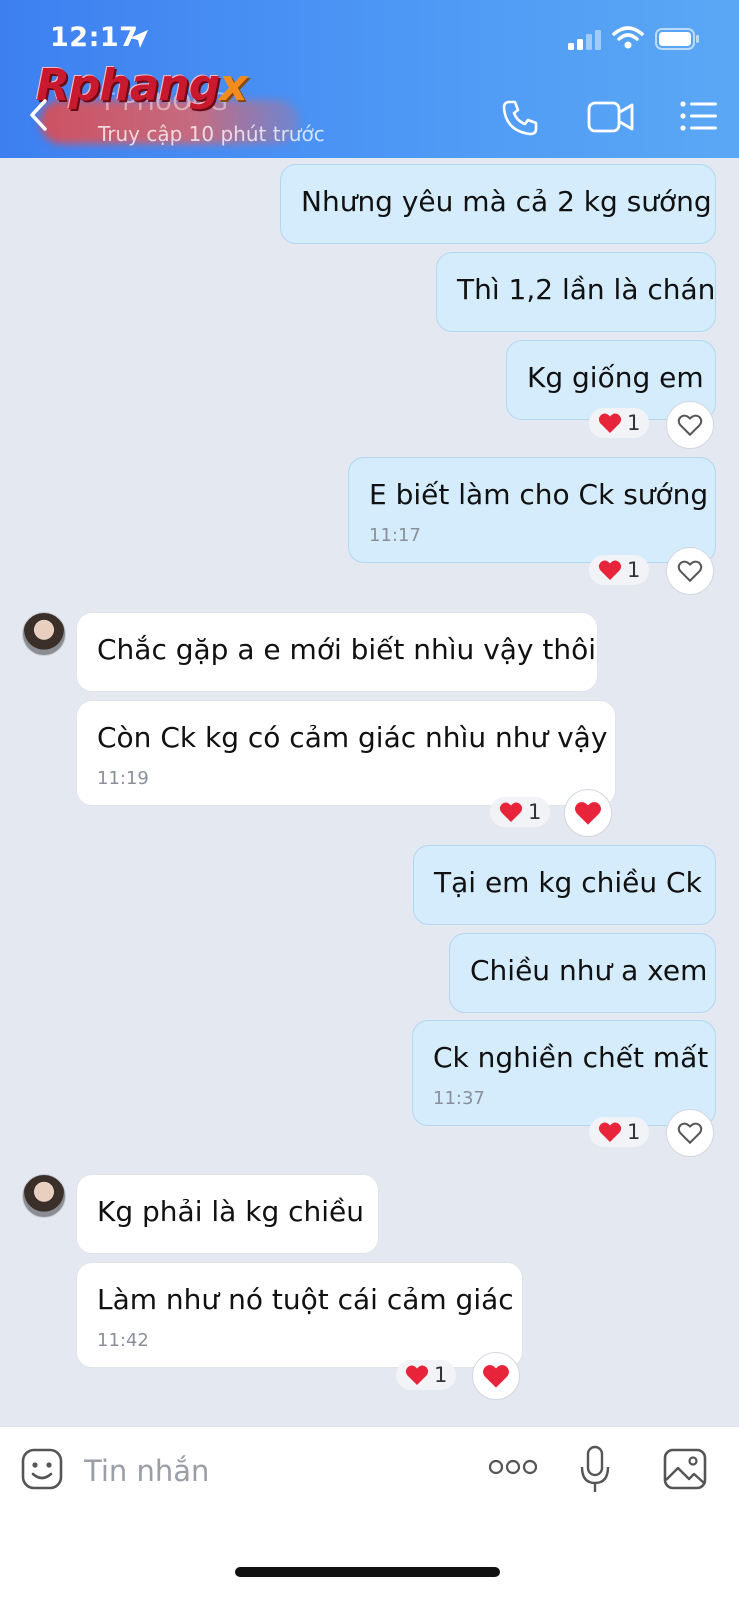 The image size is (739, 1601). What do you see at coordinates (94, 37) in the screenshot?
I see `status-time: 12:17` at bounding box center [94, 37].